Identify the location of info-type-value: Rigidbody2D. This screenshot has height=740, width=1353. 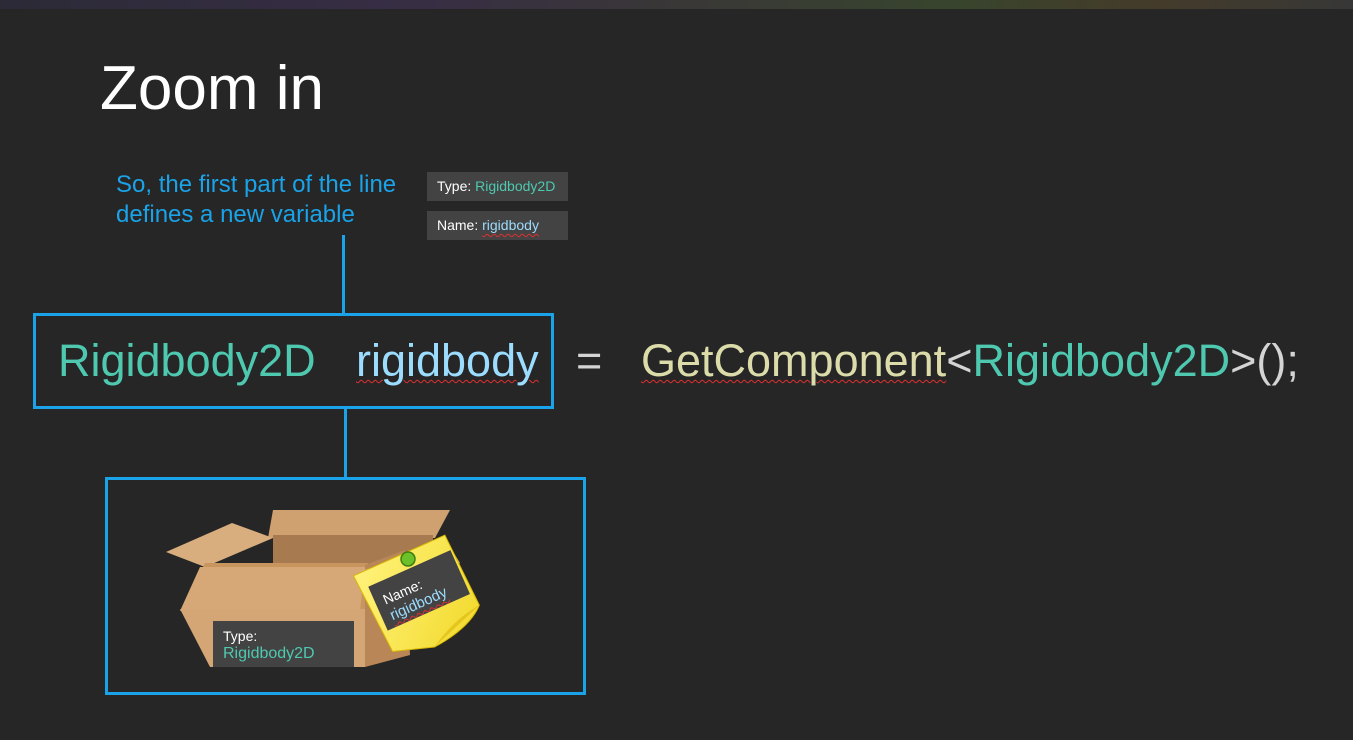
(515, 186).